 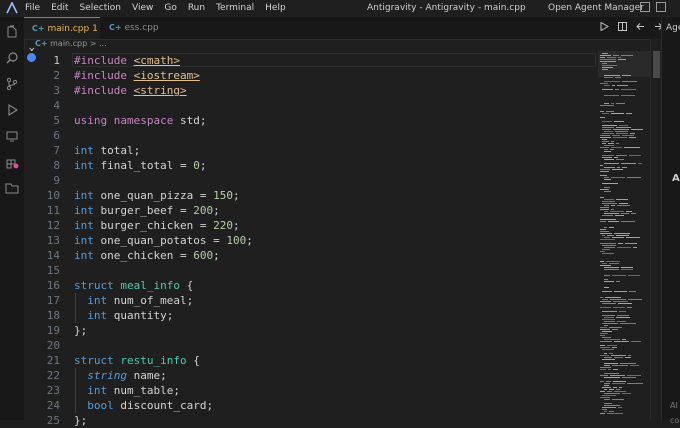 I want to click on menu-view: View, so click(x=142, y=8).